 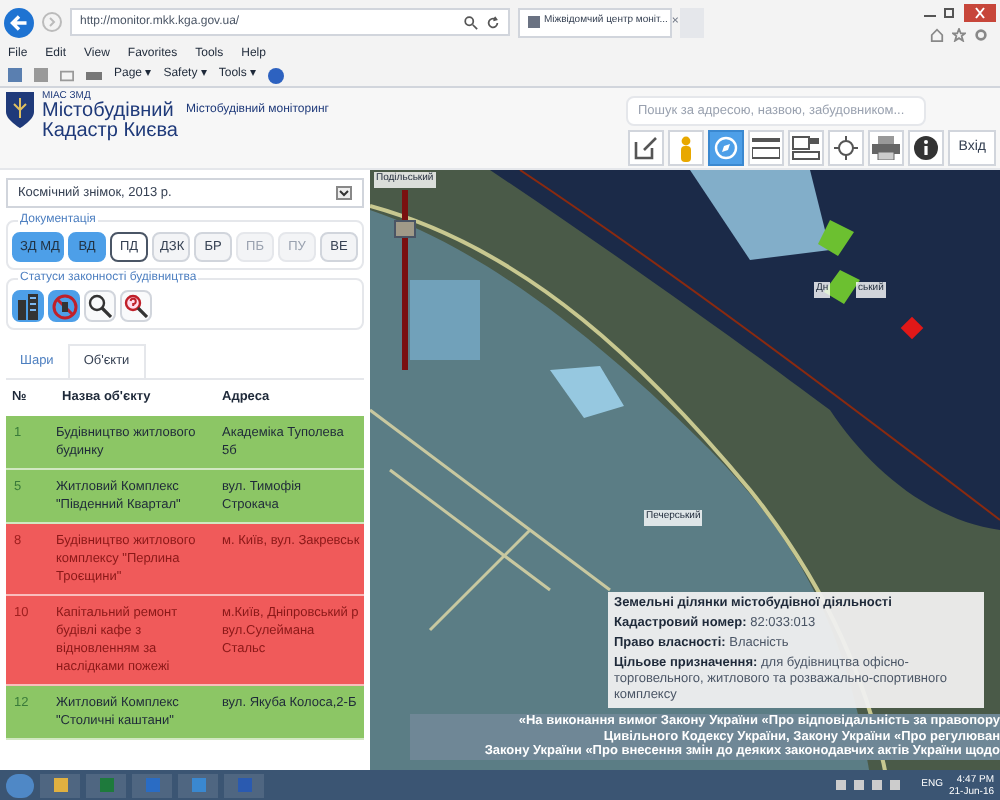 What do you see at coordinates (19, 22) in the screenshot?
I see `back-icon` at bounding box center [19, 22].